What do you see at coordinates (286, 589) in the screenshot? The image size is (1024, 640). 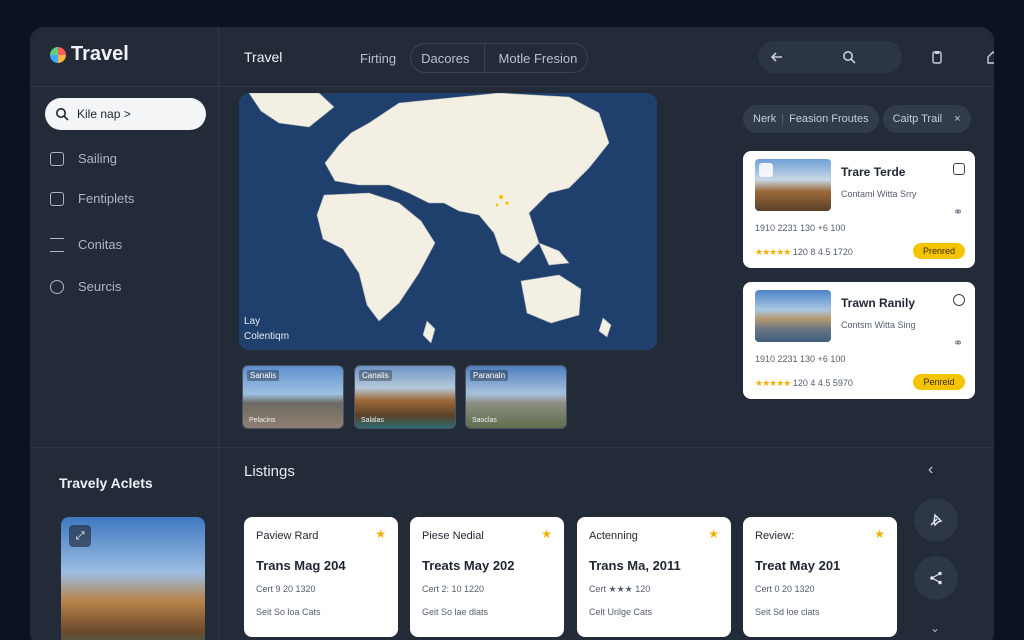 I see `listing-detail: Cert 9 20 1320` at bounding box center [286, 589].